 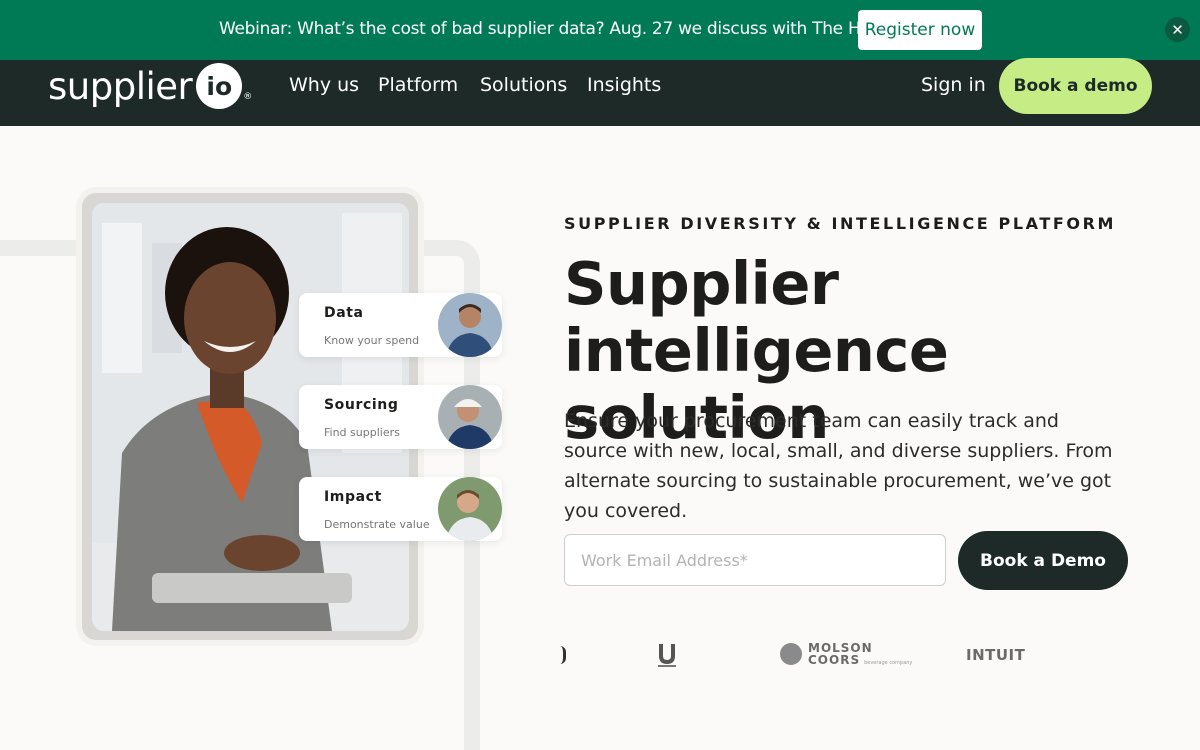 What do you see at coordinates (920, 30) in the screenshot?
I see `register-now-button: Register now` at bounding box center [920, 30].